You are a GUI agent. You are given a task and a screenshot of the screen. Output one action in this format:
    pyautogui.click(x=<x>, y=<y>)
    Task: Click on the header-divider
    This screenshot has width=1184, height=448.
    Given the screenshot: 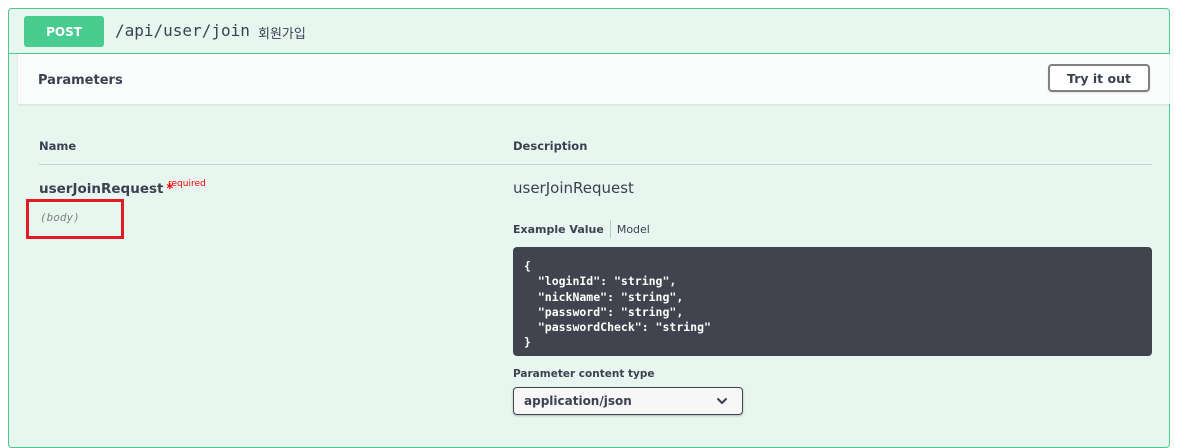 What is the action you would take?
    pyautogui.click(x=595, y=164)
    